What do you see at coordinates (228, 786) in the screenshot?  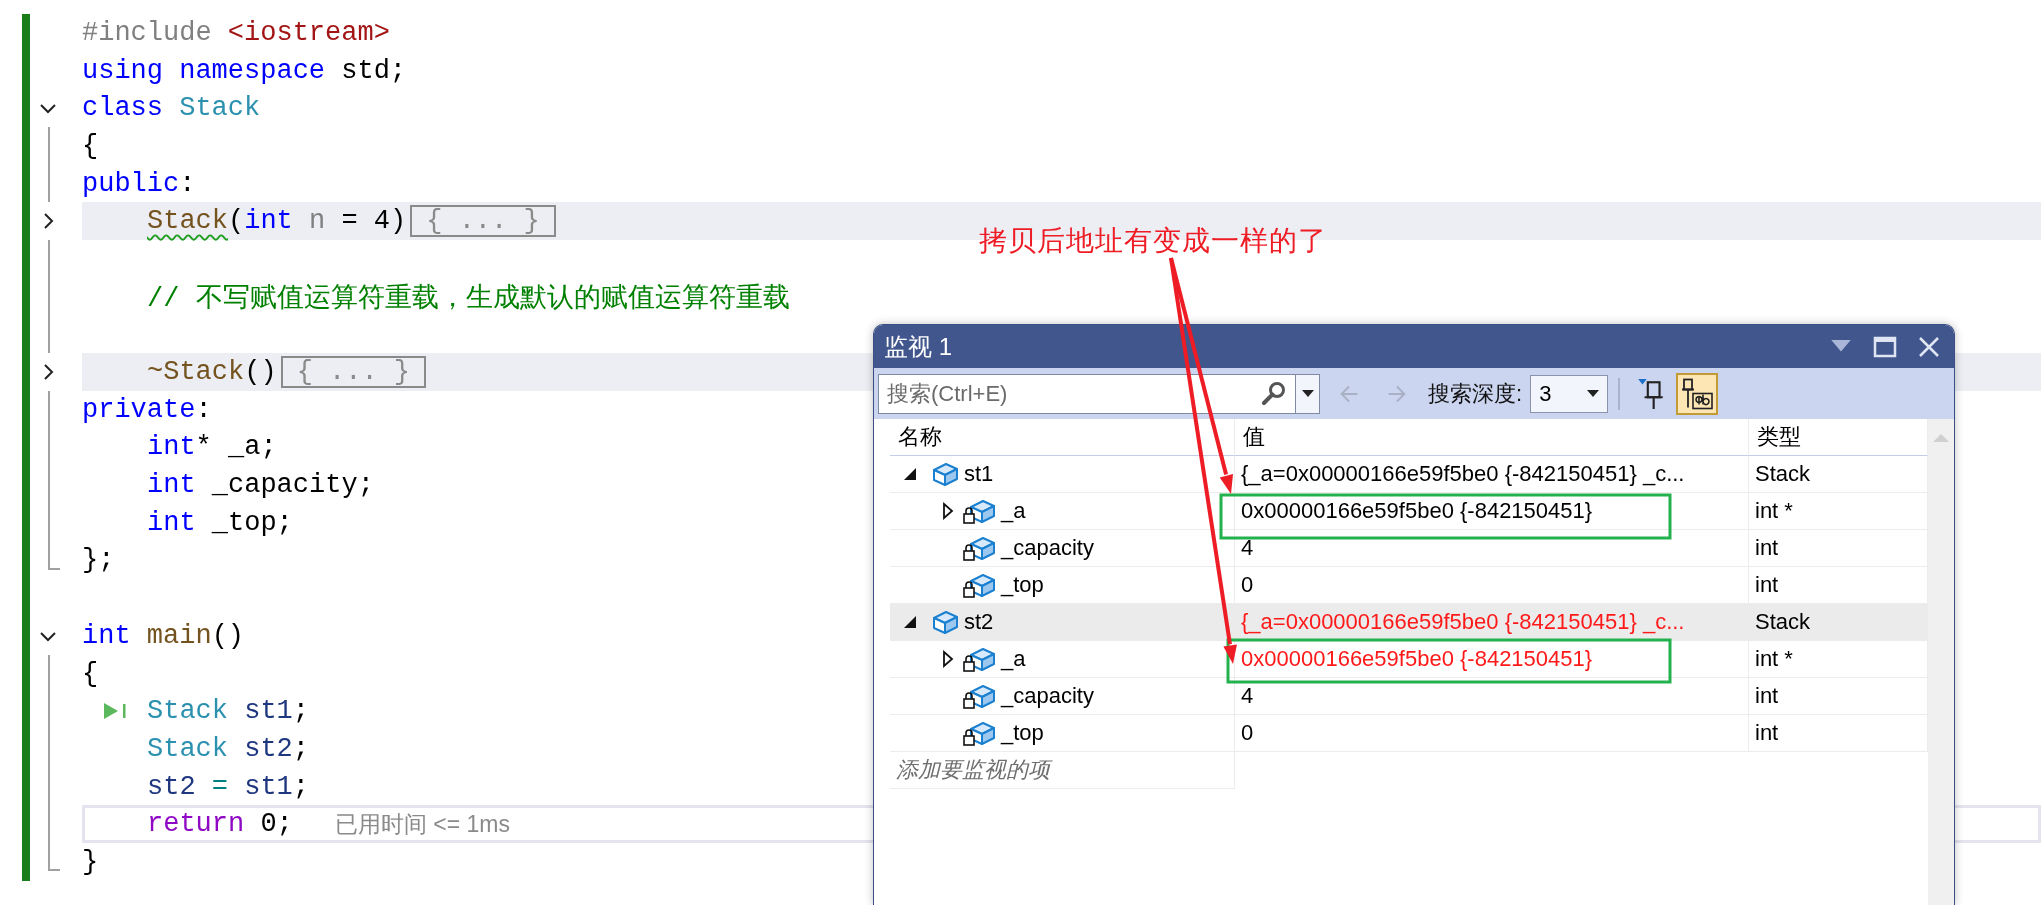 I see `code-line: st2 = st1;` at bounding box center [228, 786].